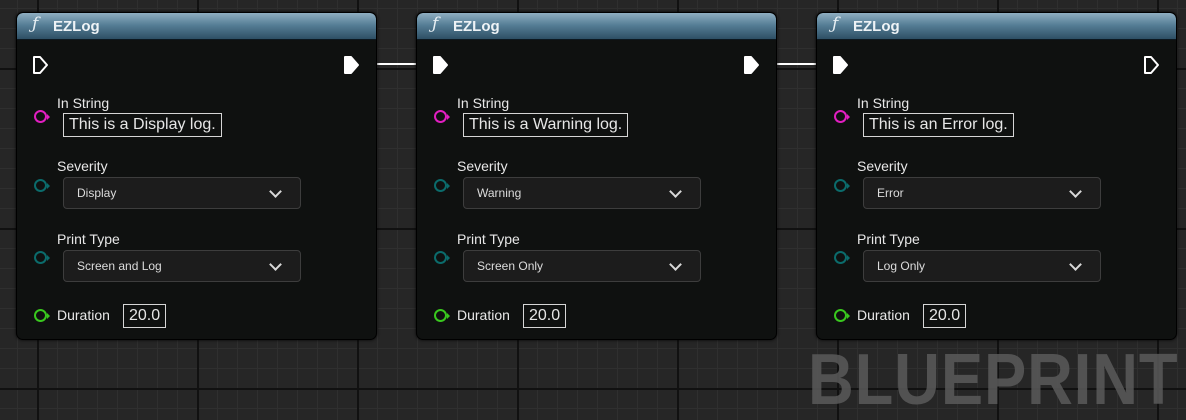 This screenshot has width=1186, height=420. I want to click on in-string-field: This is a Display log., so click(142, 125).